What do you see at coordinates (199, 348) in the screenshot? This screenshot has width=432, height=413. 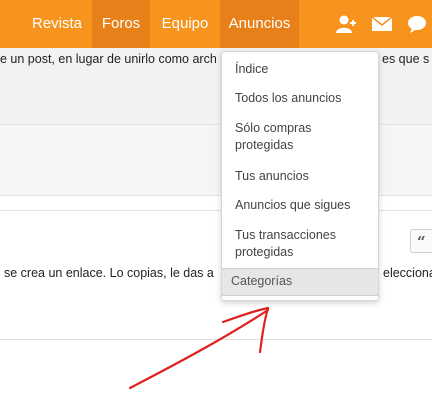 I see `annotation-arrow` at bounding box center [199, 348].